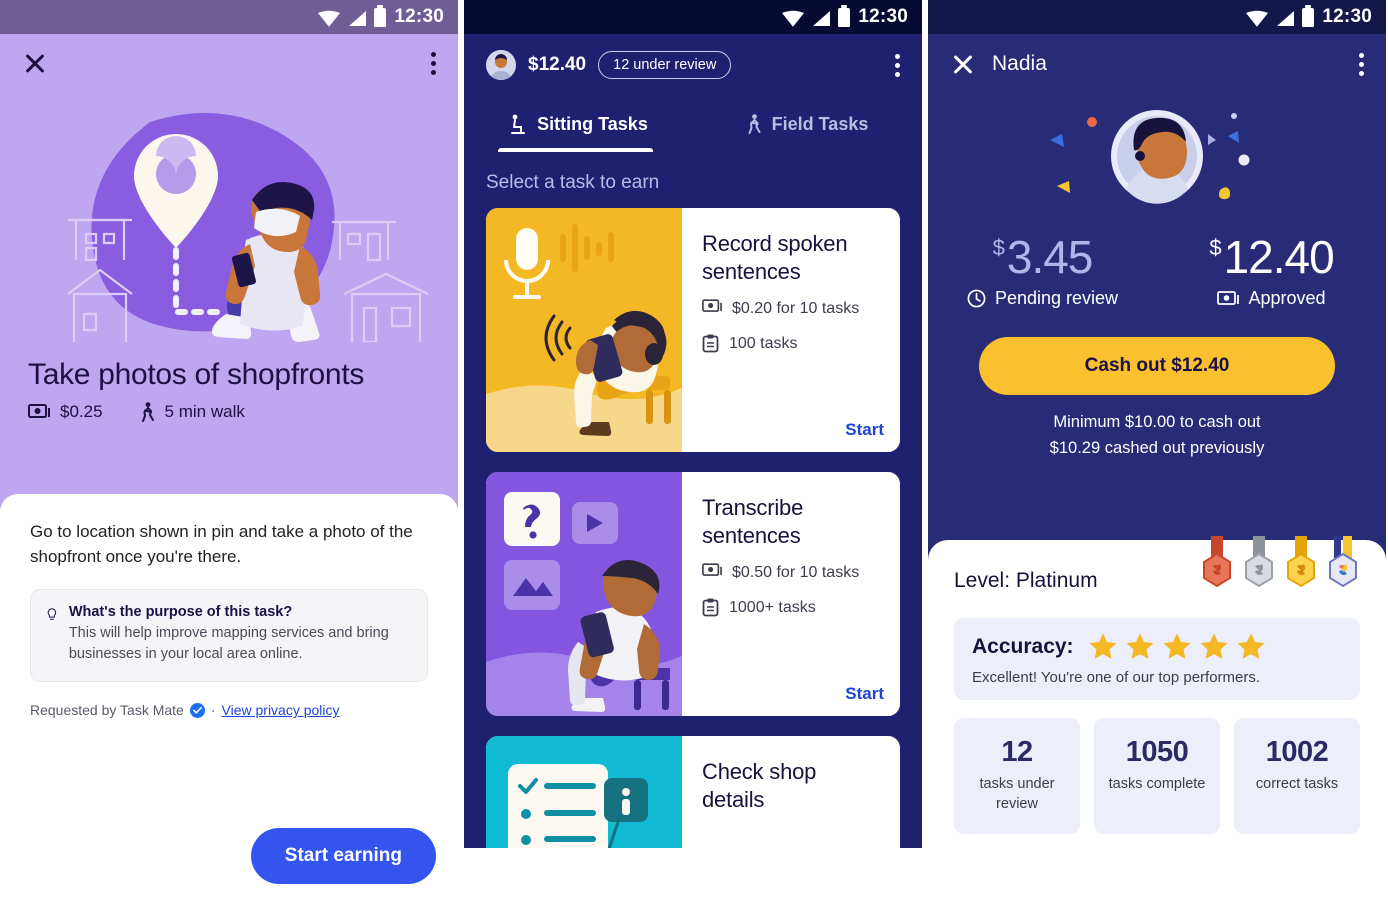  Describe the element at coordinates (753, 521) in the screenshot. I see `task-card-title: Transcribe sentences` at that location.